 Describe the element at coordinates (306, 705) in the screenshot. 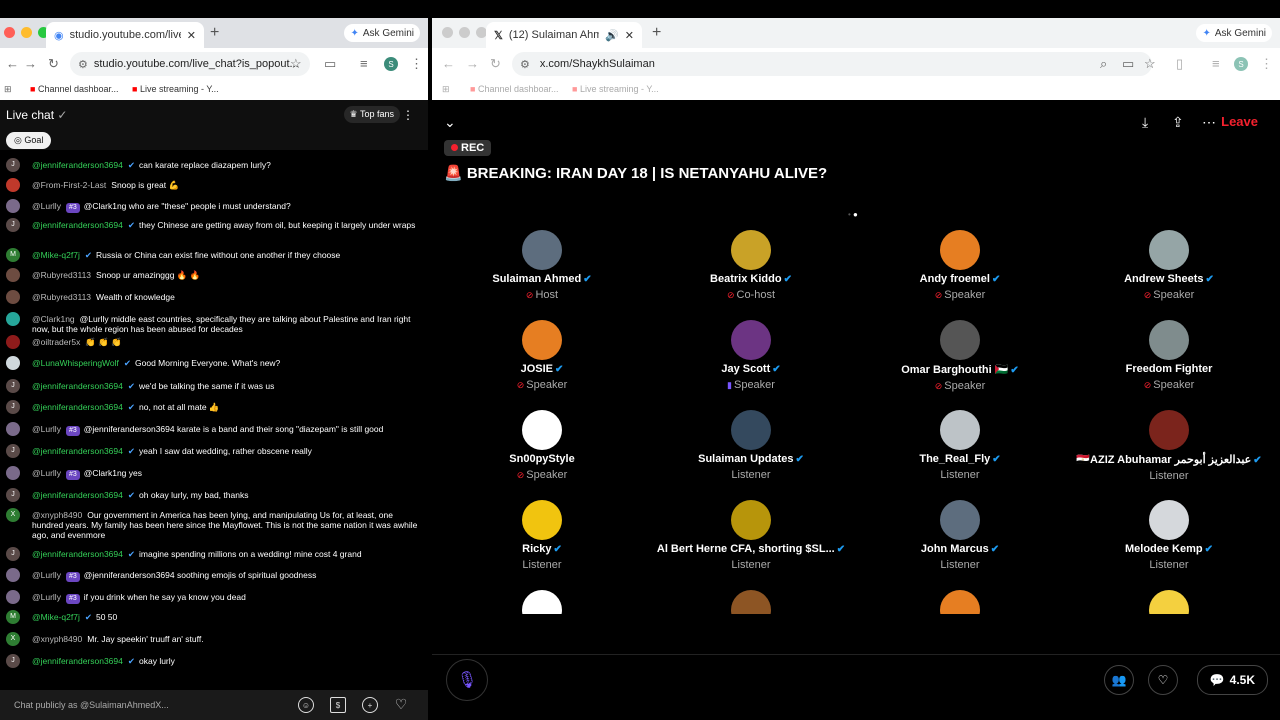

I see `emoji-icon: ☺` at that location.